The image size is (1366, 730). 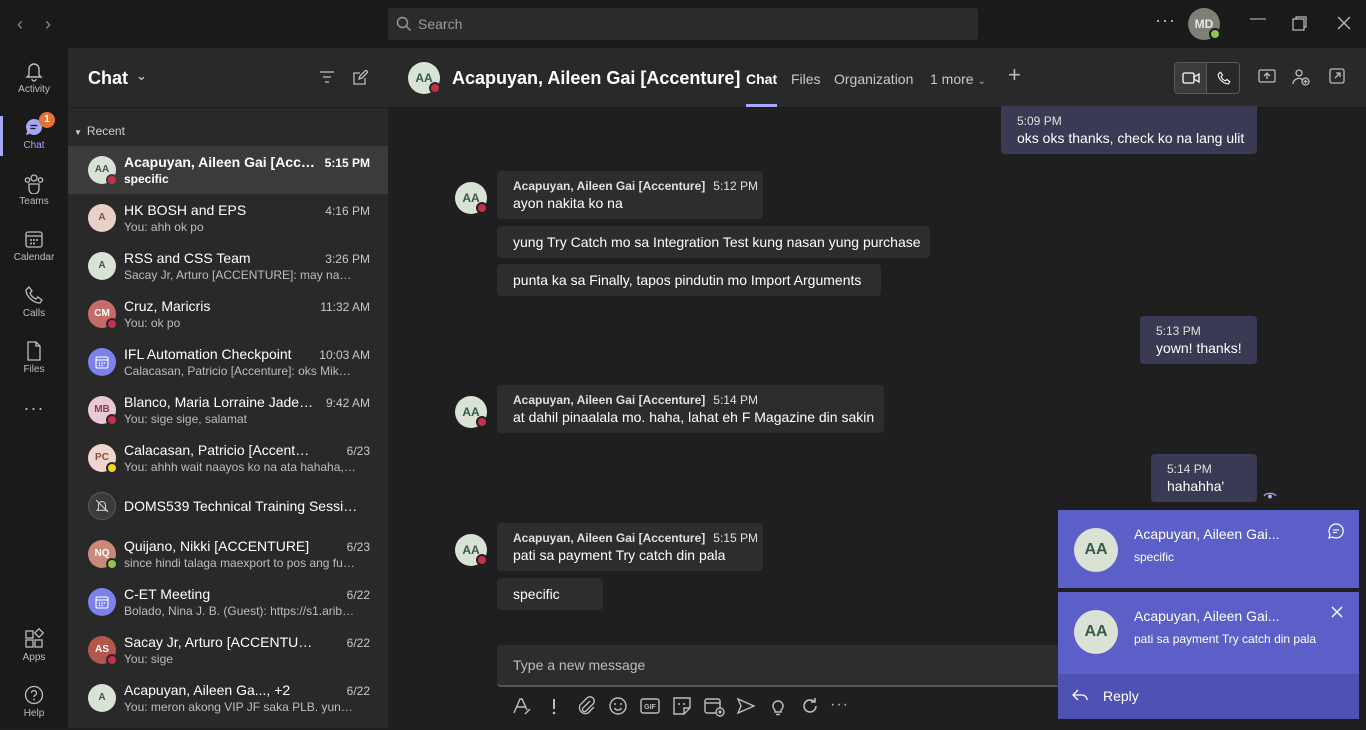 What do you see at coordinates (1299, 23) in the screenshot?
I see `maximize-icon` at bounding box center [1299, 23].